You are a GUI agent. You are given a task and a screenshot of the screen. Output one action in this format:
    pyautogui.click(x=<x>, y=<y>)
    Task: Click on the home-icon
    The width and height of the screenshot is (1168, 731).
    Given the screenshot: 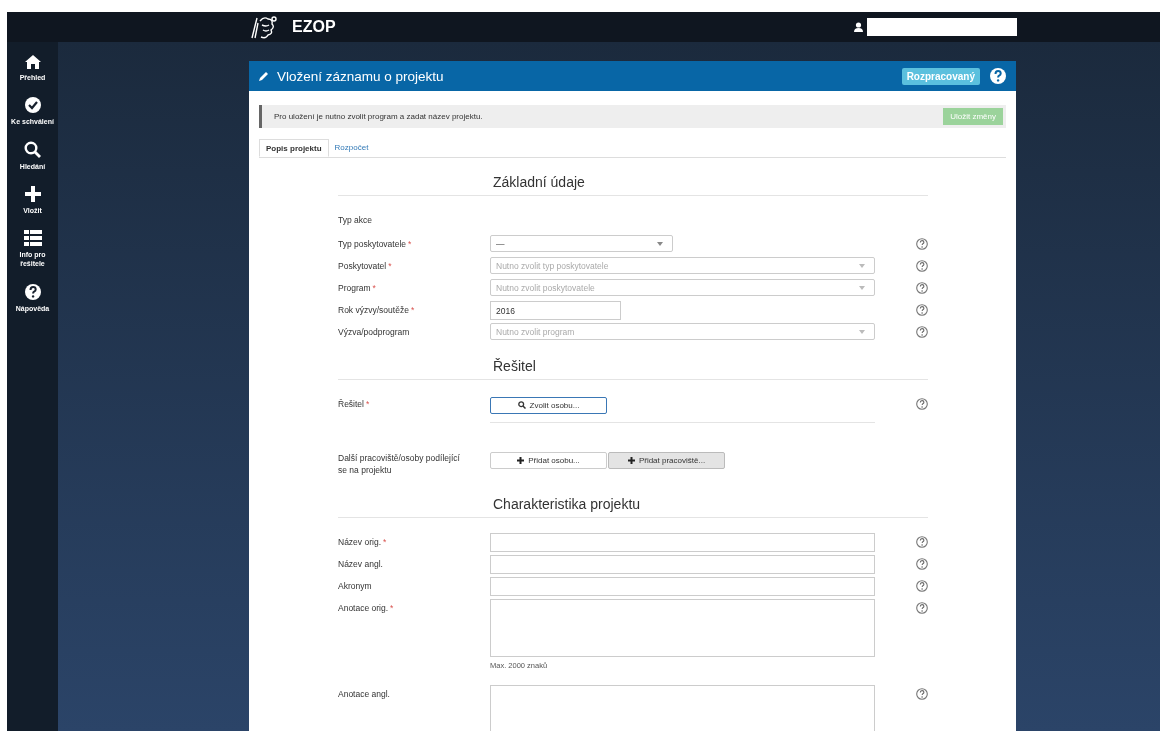 What is the action you would take?
    pyautogui.click(x=32, y=61)
    